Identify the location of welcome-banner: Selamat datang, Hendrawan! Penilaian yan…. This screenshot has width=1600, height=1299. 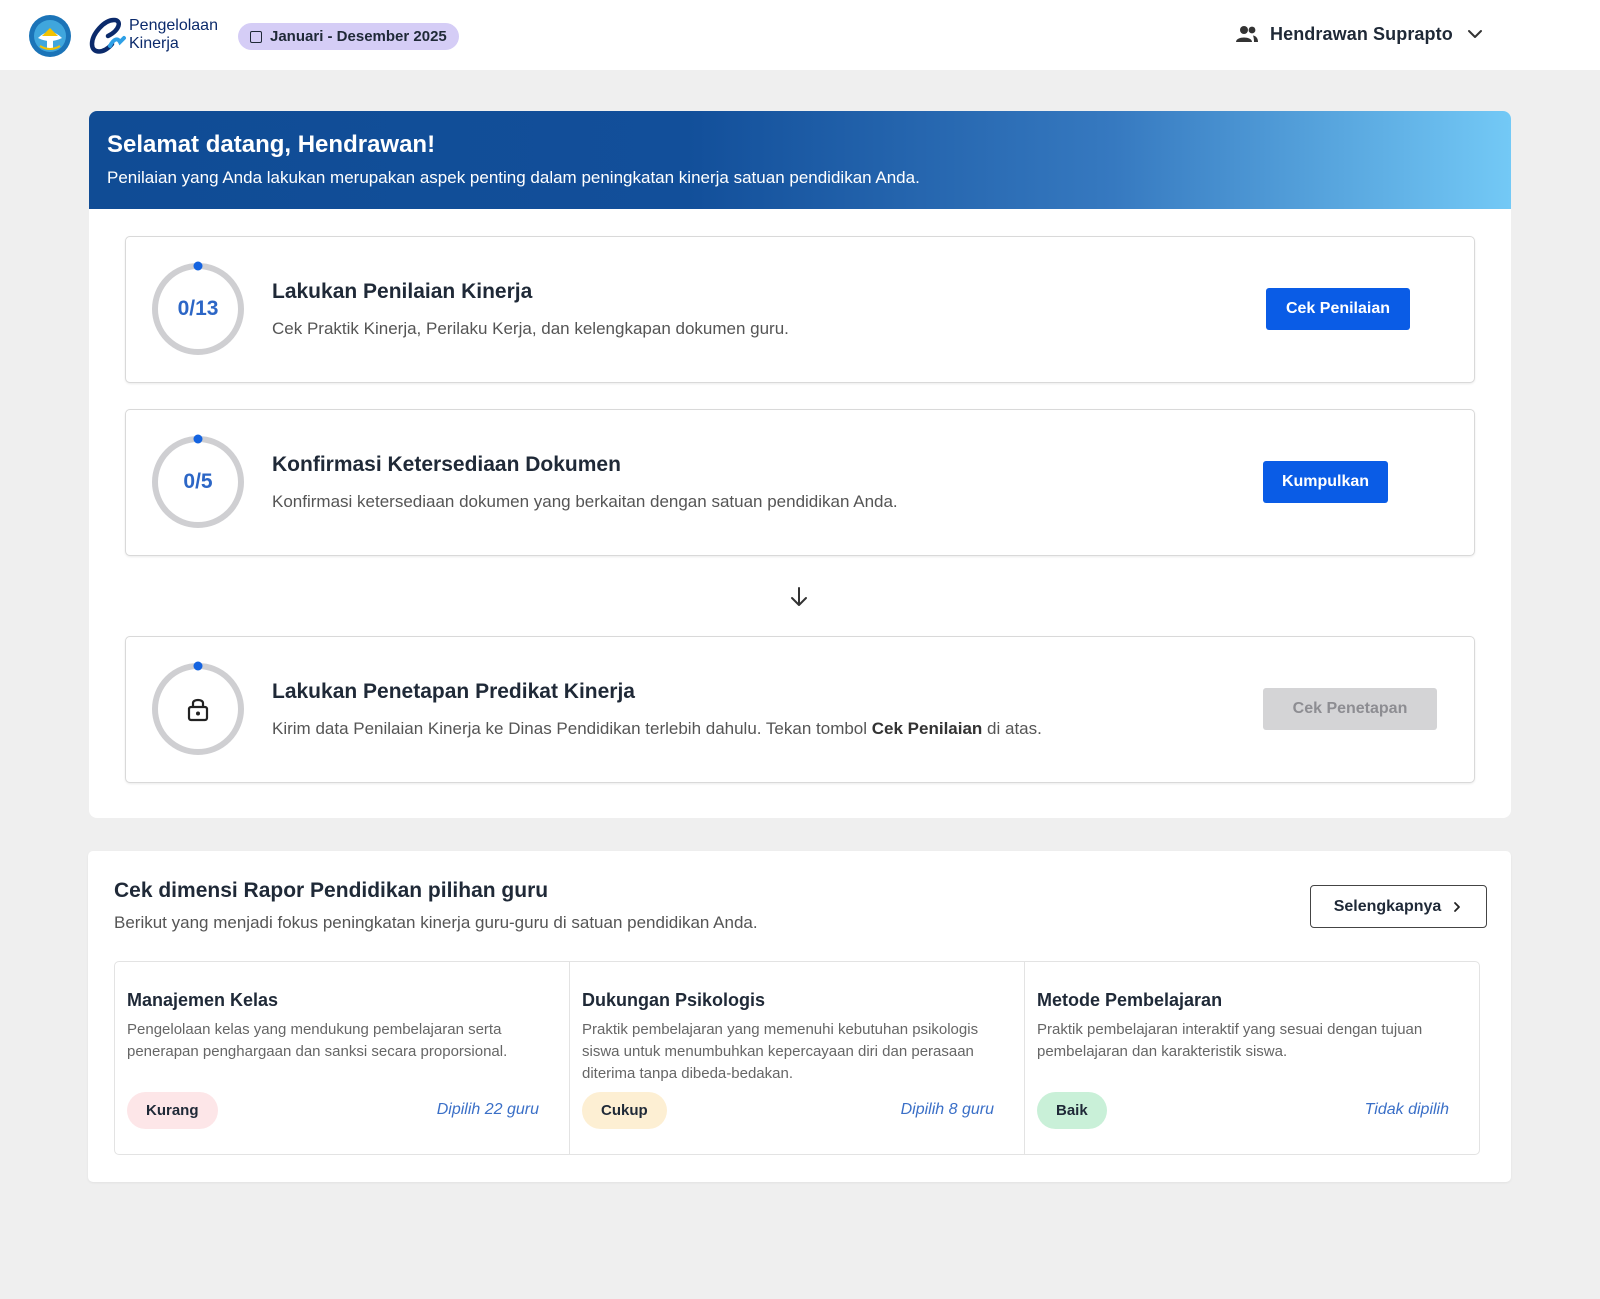
(800, 160).